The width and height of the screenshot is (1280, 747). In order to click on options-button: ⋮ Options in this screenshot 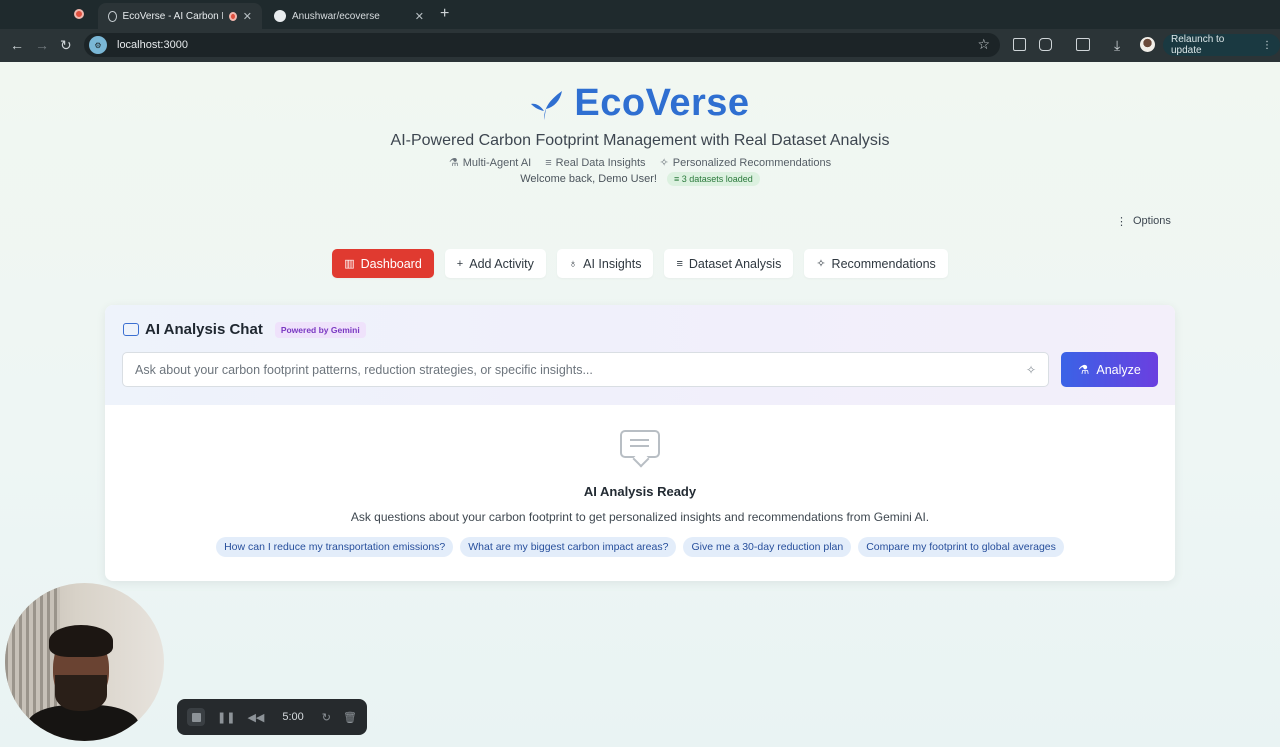, I will do `click(1143, 221)`.